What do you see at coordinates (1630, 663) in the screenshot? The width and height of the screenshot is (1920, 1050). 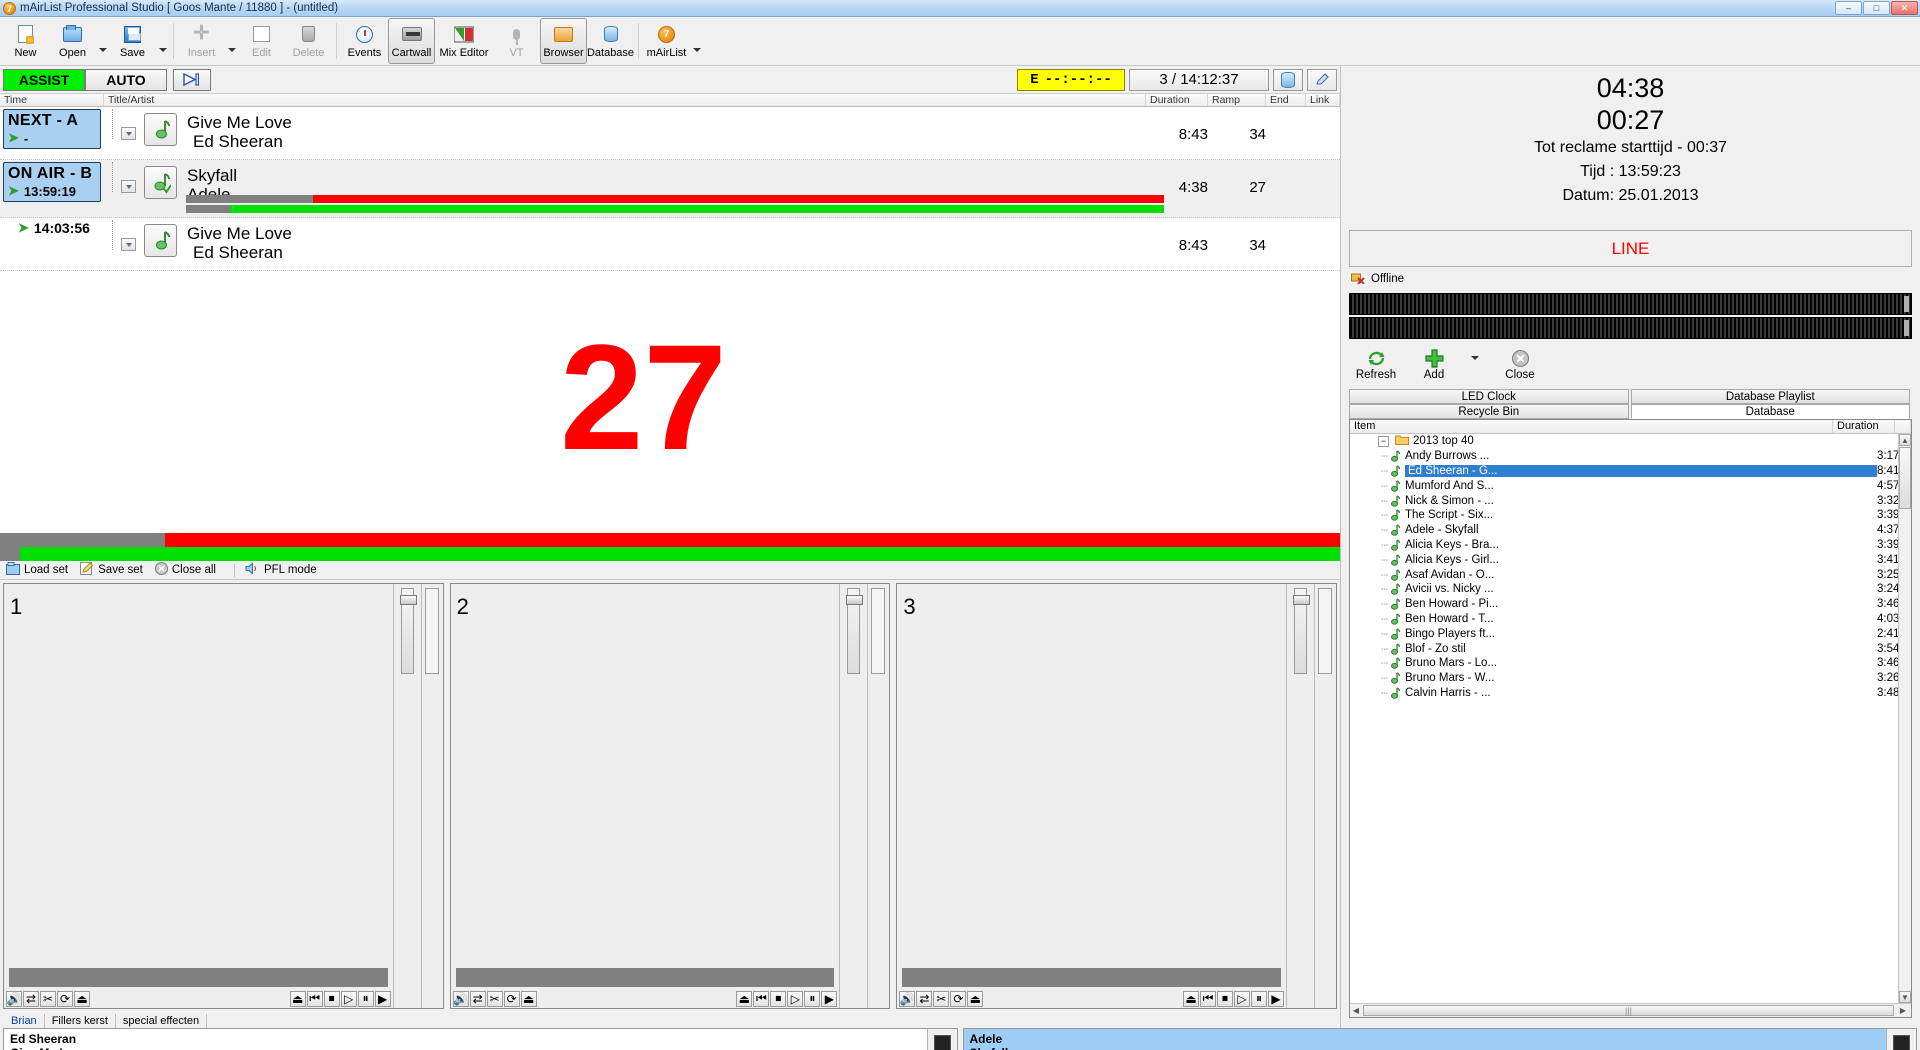 I see `database-list-item: ┄ Bruno Mars - Lo... 3:46` at bounding box center [1630, 663].